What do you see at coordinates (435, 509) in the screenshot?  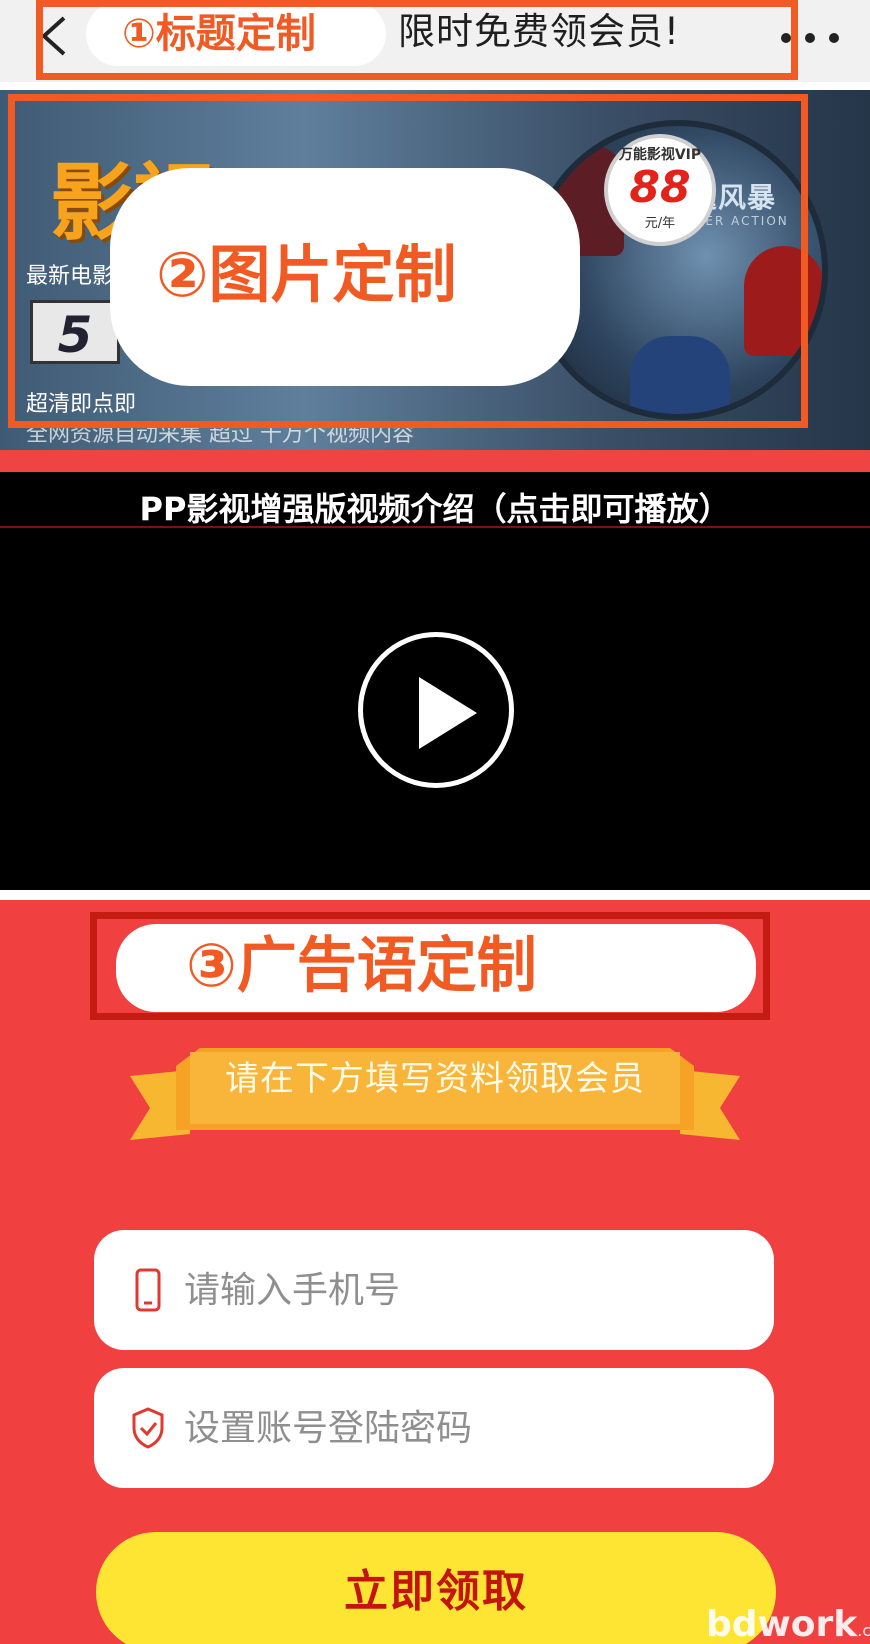 I see `video-title: PP影视增强版视频介绍（点击即可播放）` at bounding box center [435, 509].